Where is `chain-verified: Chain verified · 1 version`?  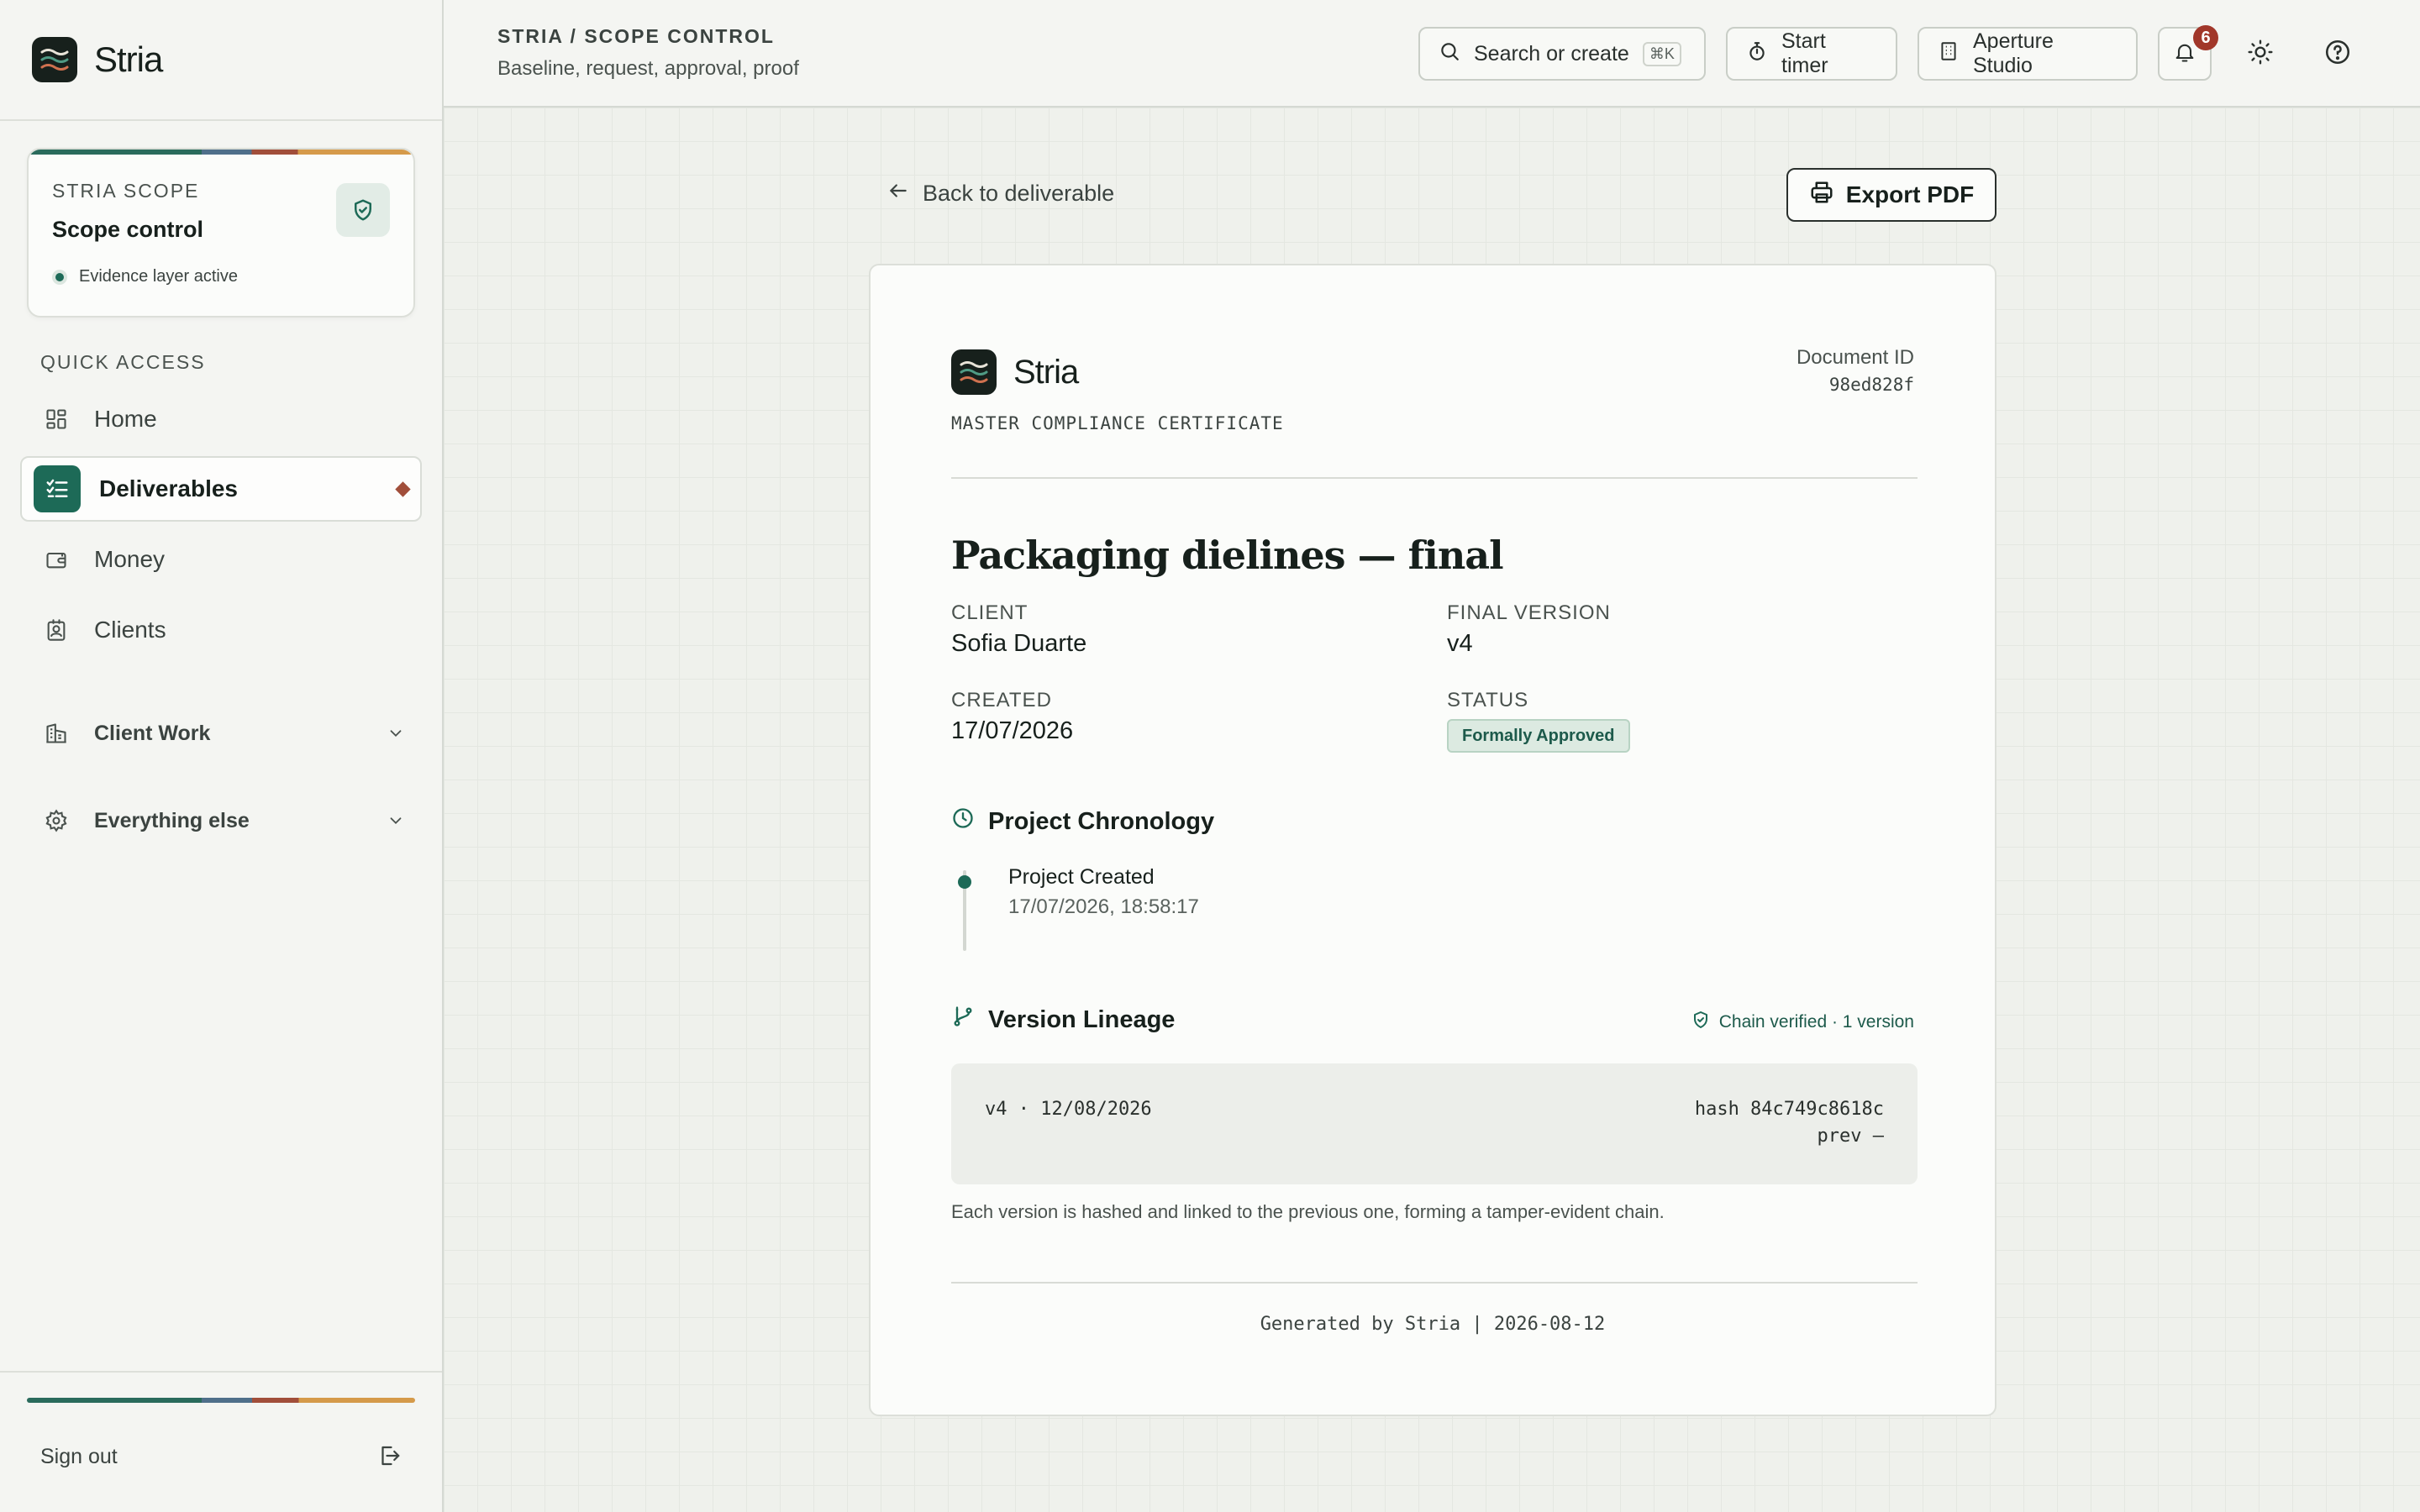 chain-verified: Chain verified · 1 version is located at coordinates (1802, 1022).